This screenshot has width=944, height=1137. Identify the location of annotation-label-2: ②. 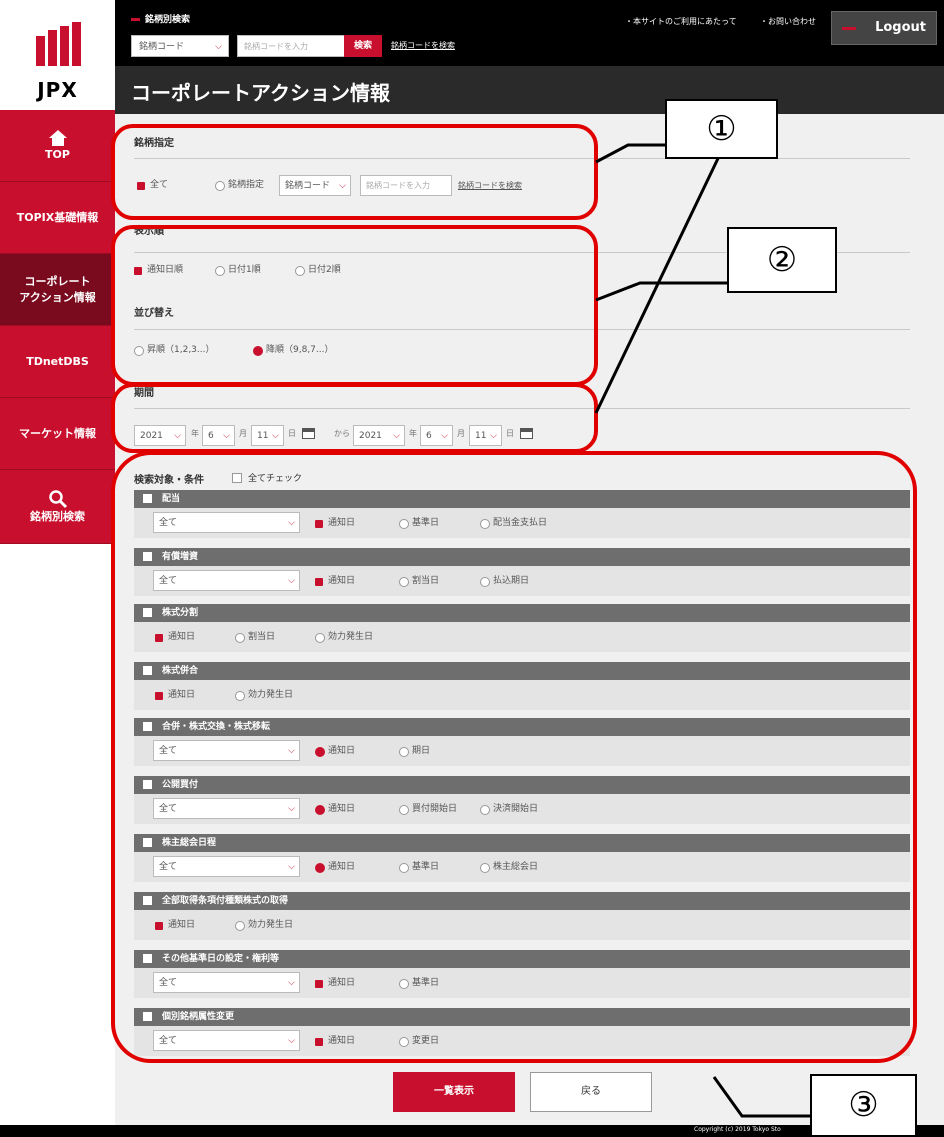
(782, 260).